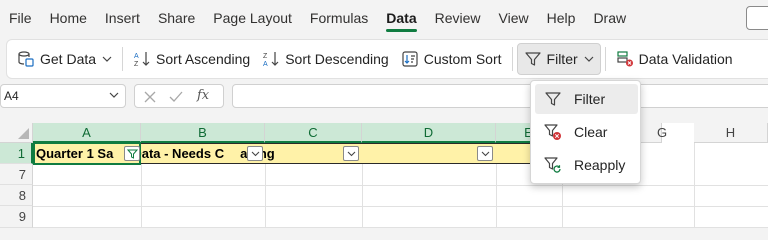 The height and width of the screenshot is (240, 768). Describe the element at coordinates (142, 60) in the screenshot. I see `sort-ascending-icon: AZ` at that location.